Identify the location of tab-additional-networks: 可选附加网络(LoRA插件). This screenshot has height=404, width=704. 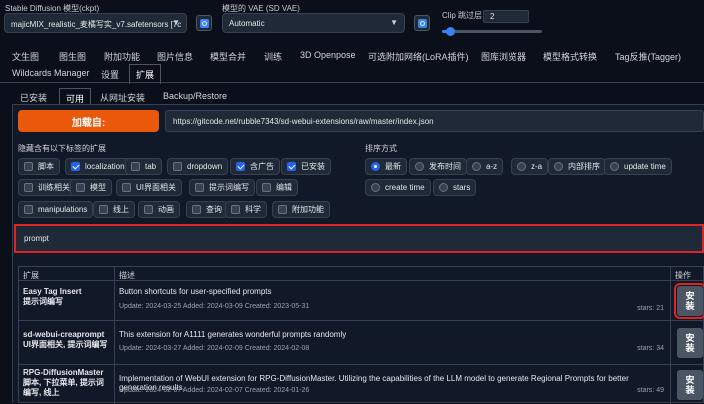
(418, 56).